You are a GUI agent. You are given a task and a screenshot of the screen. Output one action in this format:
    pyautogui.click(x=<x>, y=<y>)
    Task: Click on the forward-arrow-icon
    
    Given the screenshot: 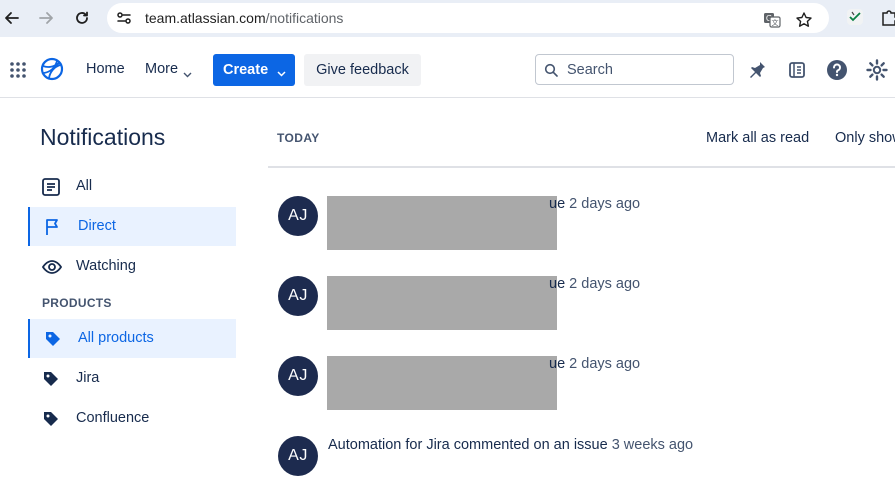 What is the action you would take?
    pyautogui.click(x=46, y=18)
    